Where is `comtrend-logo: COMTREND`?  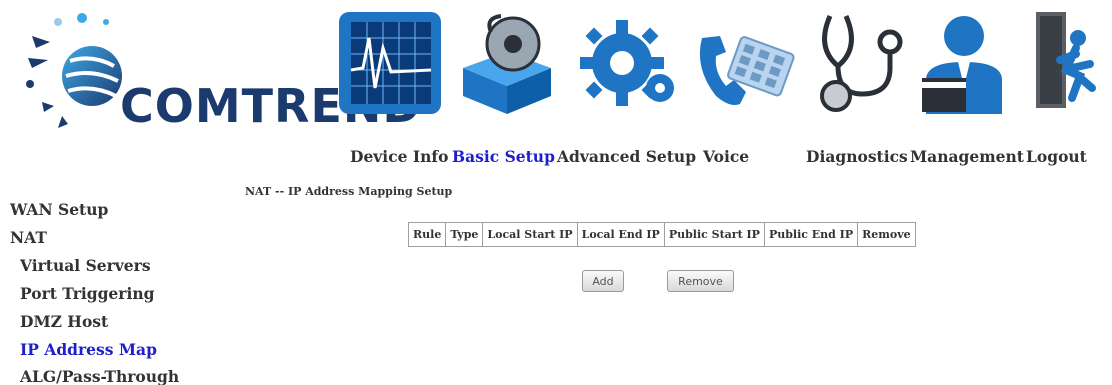
comtrend-logo: COMTREND is located at coordinates (221, 71).